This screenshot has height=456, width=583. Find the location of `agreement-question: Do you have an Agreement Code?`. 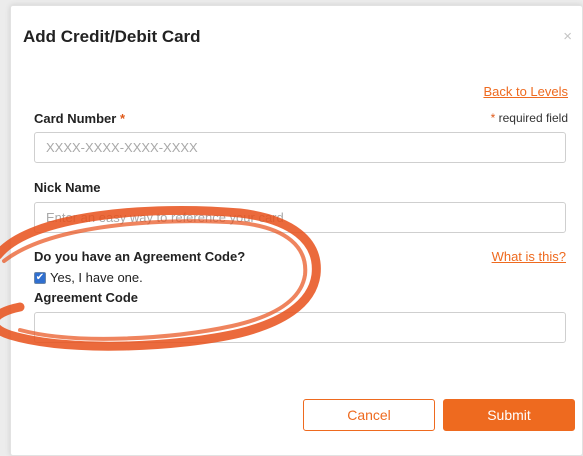

agreement-question: Do you have an Agreement Code? is located at coordinates (140, 256).